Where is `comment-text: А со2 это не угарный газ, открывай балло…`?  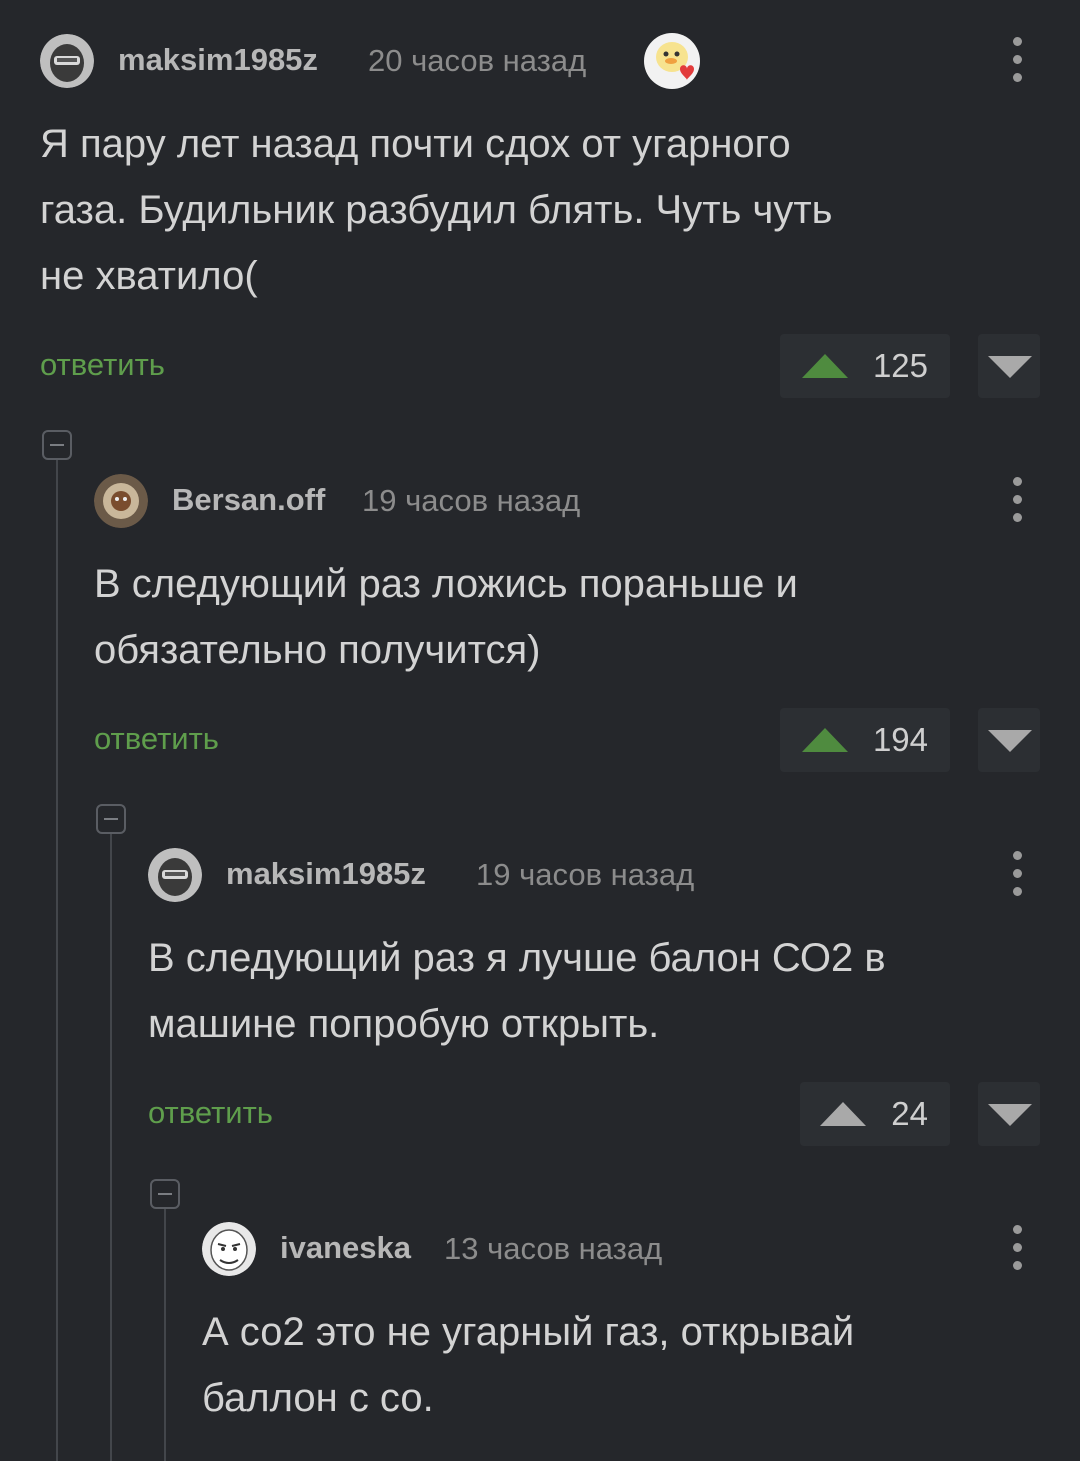
comment-text: А со2 это не угарный газ, открывай балло… is located at coordinates (528, 1365).